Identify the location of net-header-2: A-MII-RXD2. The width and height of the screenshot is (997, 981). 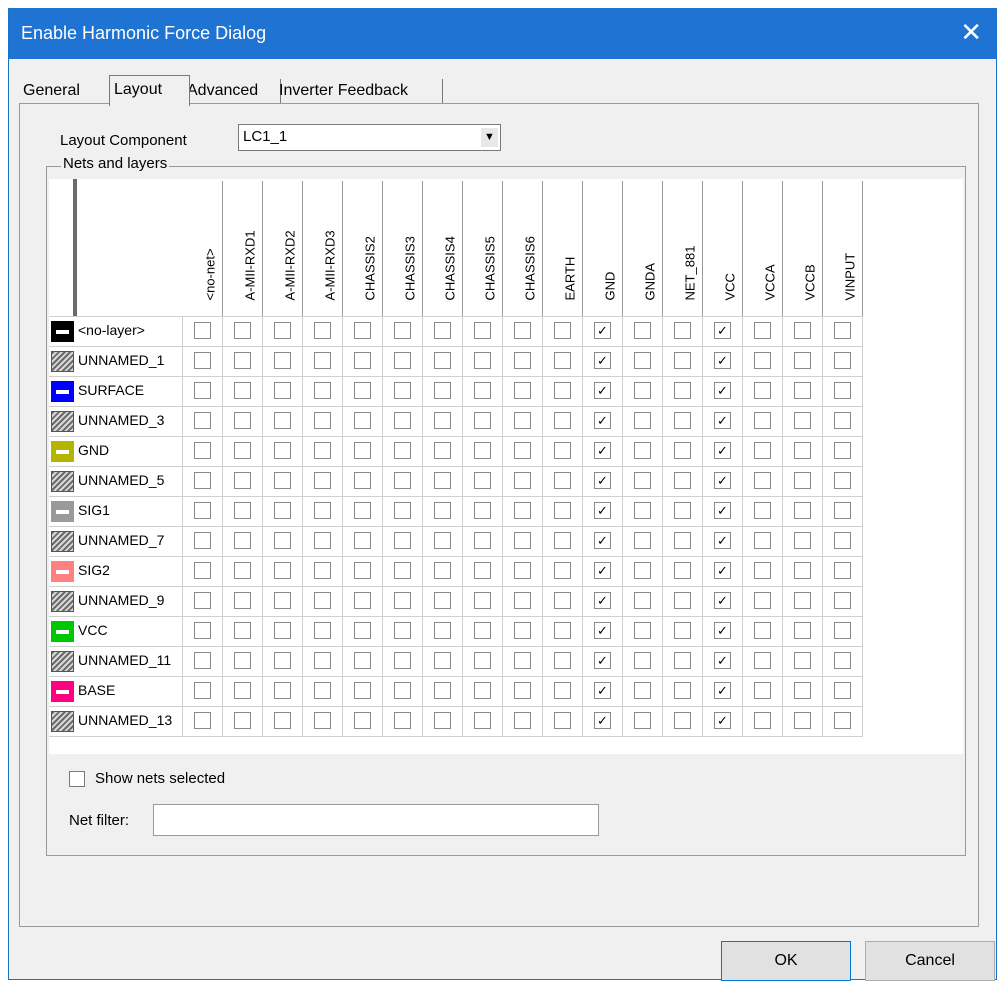
(283, 248).